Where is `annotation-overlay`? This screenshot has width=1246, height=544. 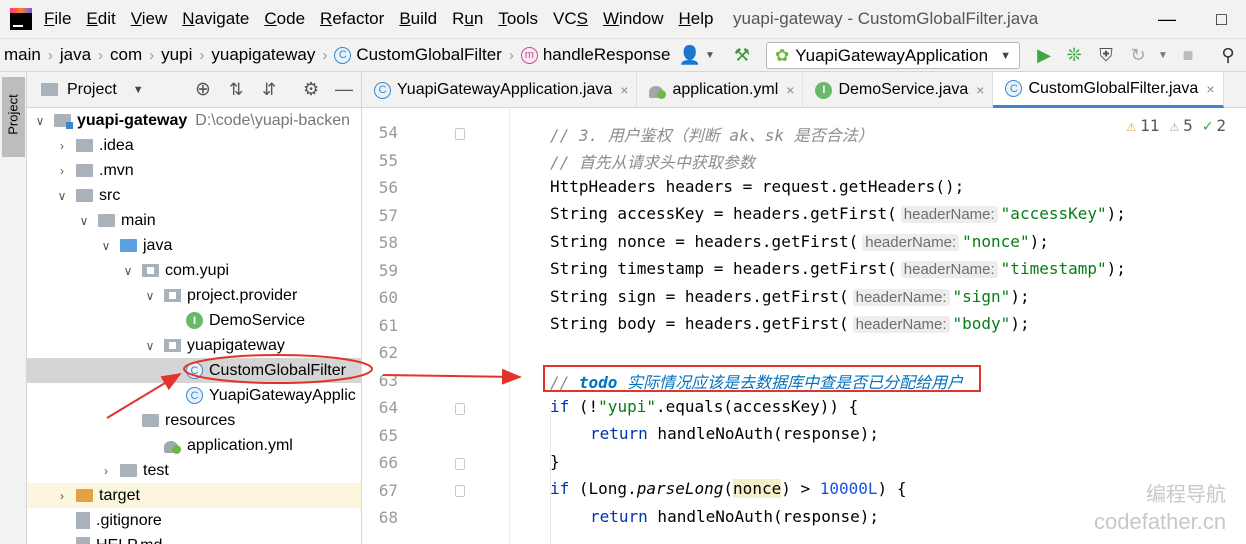
annotation-overlay is located at coordinates (314, 386).